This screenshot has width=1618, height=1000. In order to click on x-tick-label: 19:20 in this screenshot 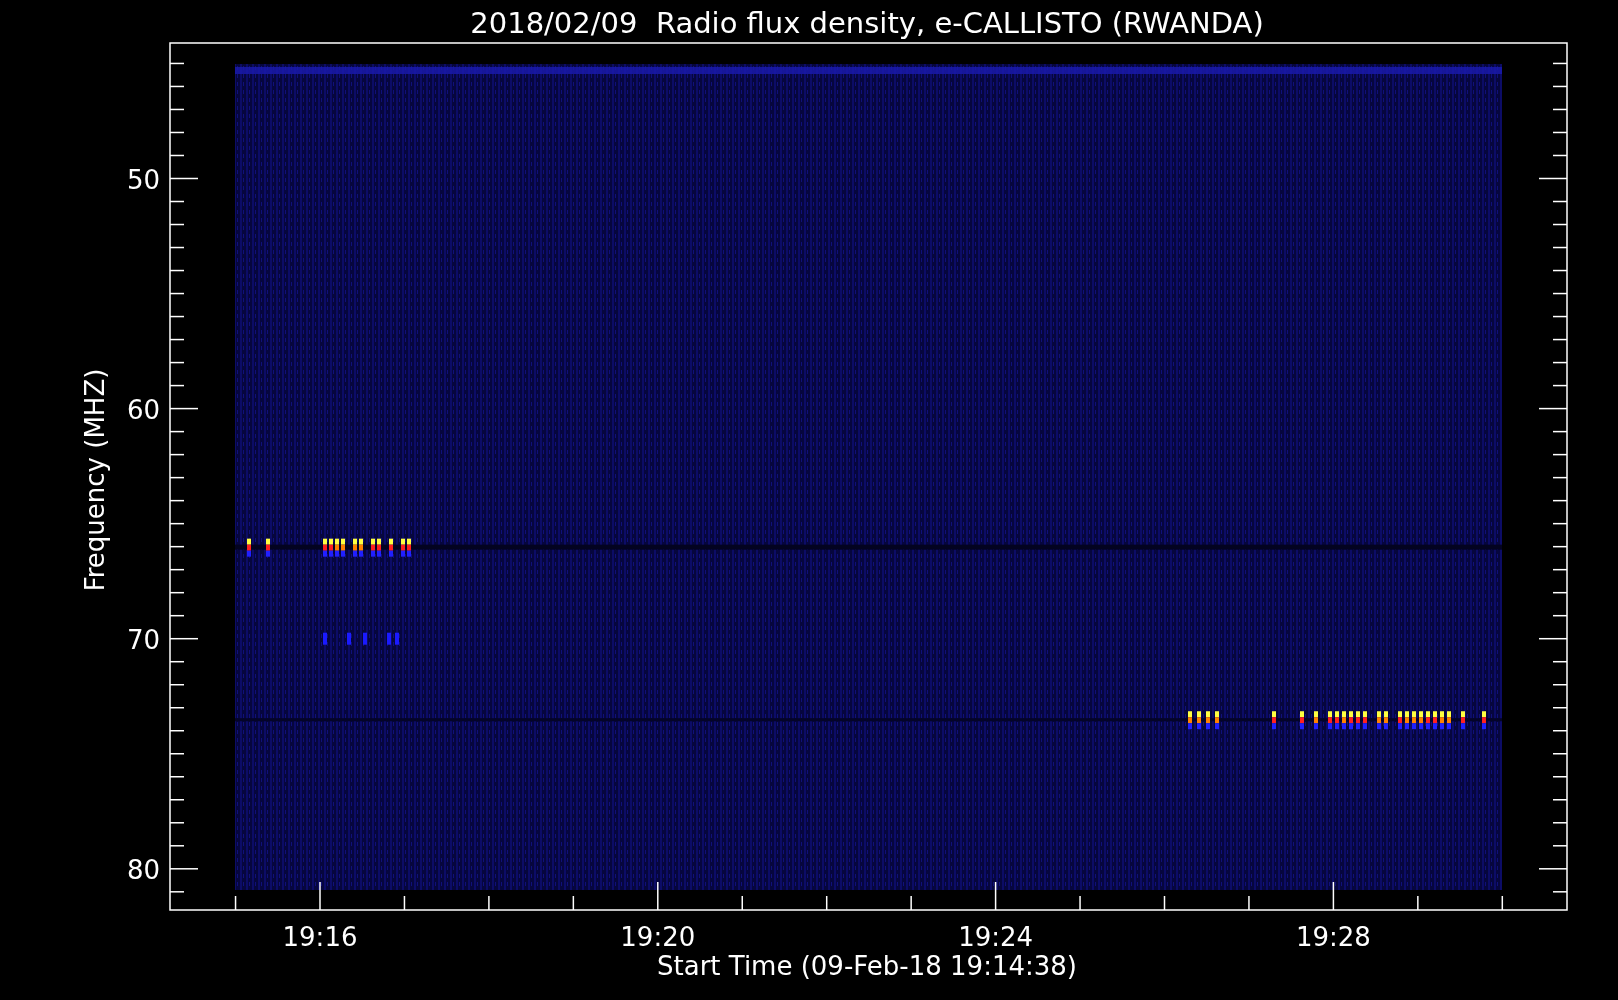, I will do `click(658, 937)`.